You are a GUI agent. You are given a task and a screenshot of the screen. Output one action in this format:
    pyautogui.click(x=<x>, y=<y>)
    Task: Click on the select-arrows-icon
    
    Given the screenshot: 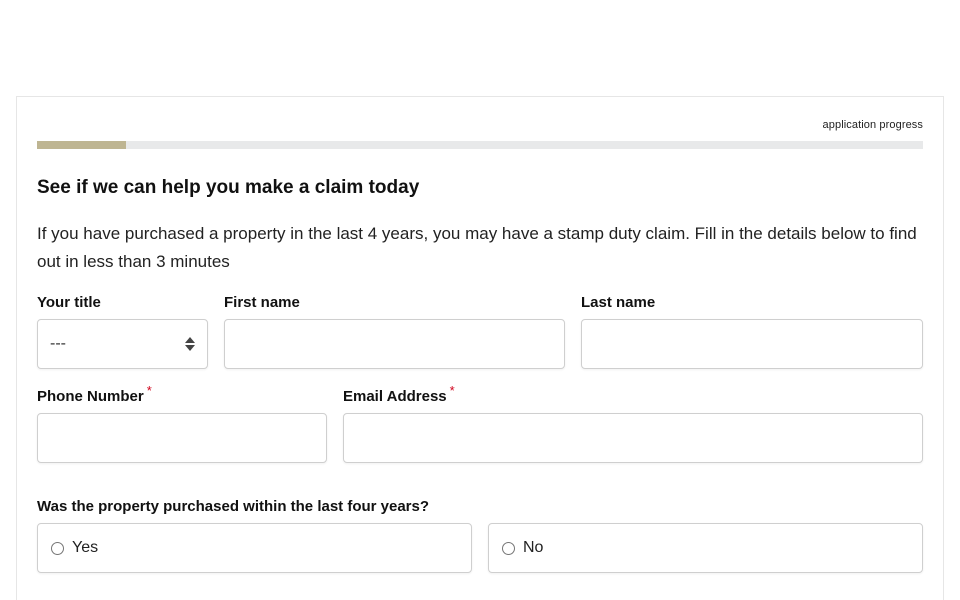 What is the action you would take?
    pyautogui.click(x=190, y=344)
    